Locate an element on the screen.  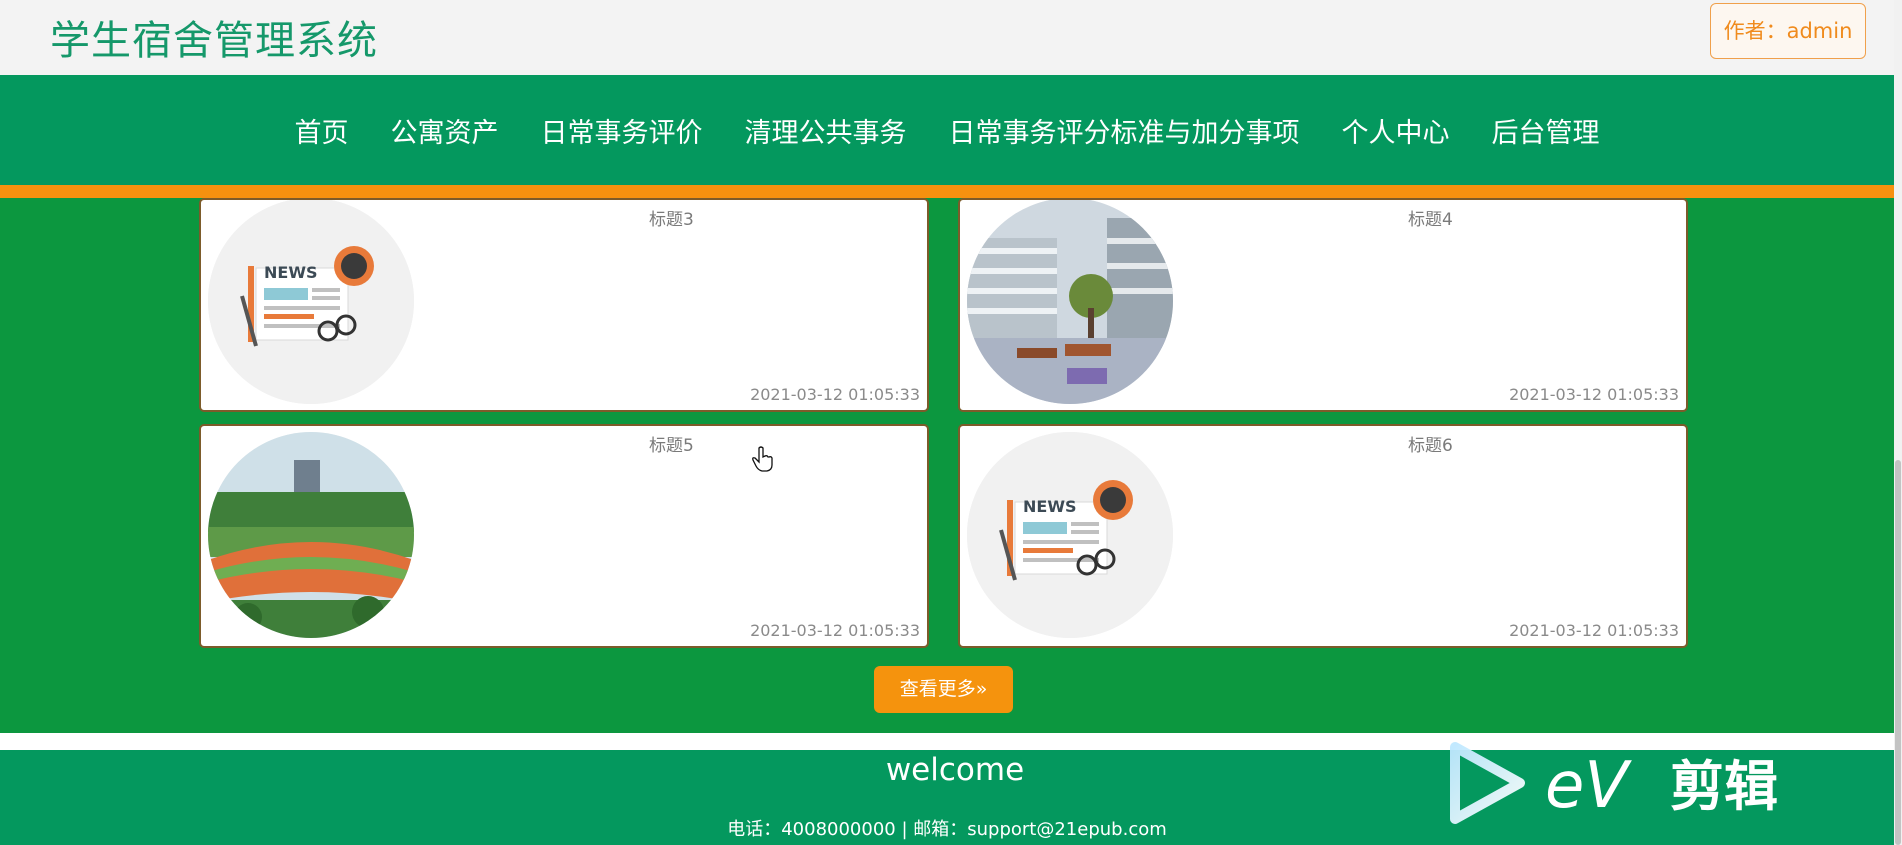
ev-editor-watermark: eV 剪辑 is located at coordinates (1630, 785).